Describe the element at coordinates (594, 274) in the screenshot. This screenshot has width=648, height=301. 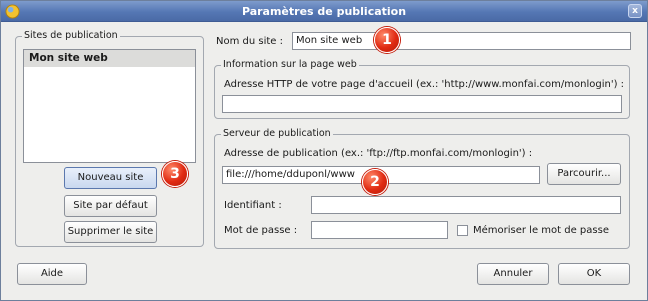
I see `ok-button: OK` at that location.